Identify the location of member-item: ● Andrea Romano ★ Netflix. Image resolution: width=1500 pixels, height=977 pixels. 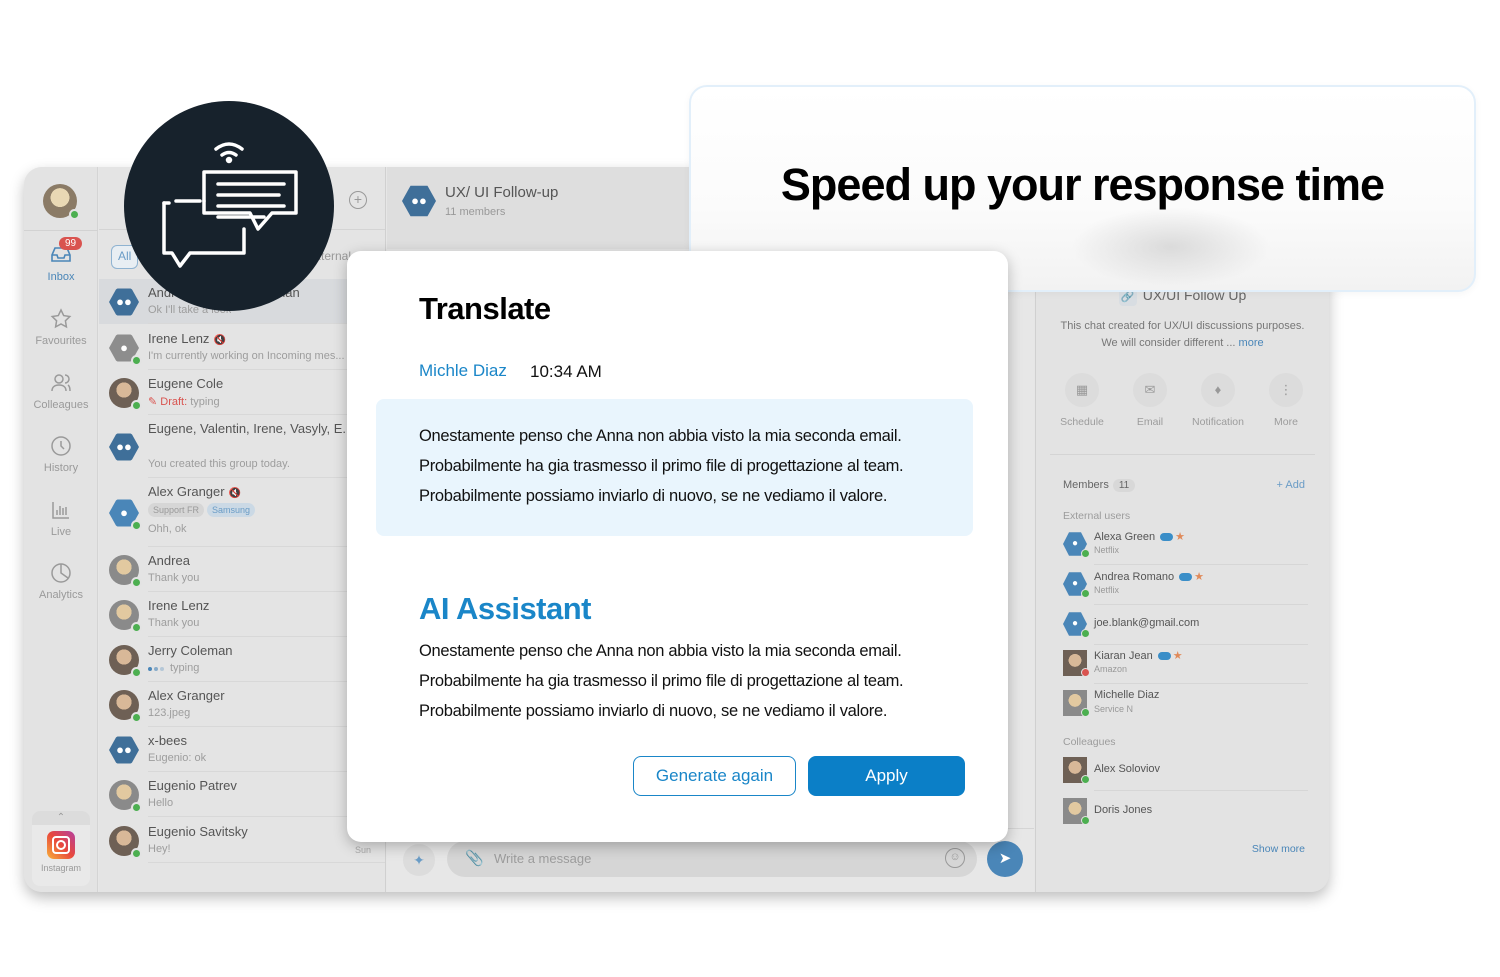
(1185, 587).